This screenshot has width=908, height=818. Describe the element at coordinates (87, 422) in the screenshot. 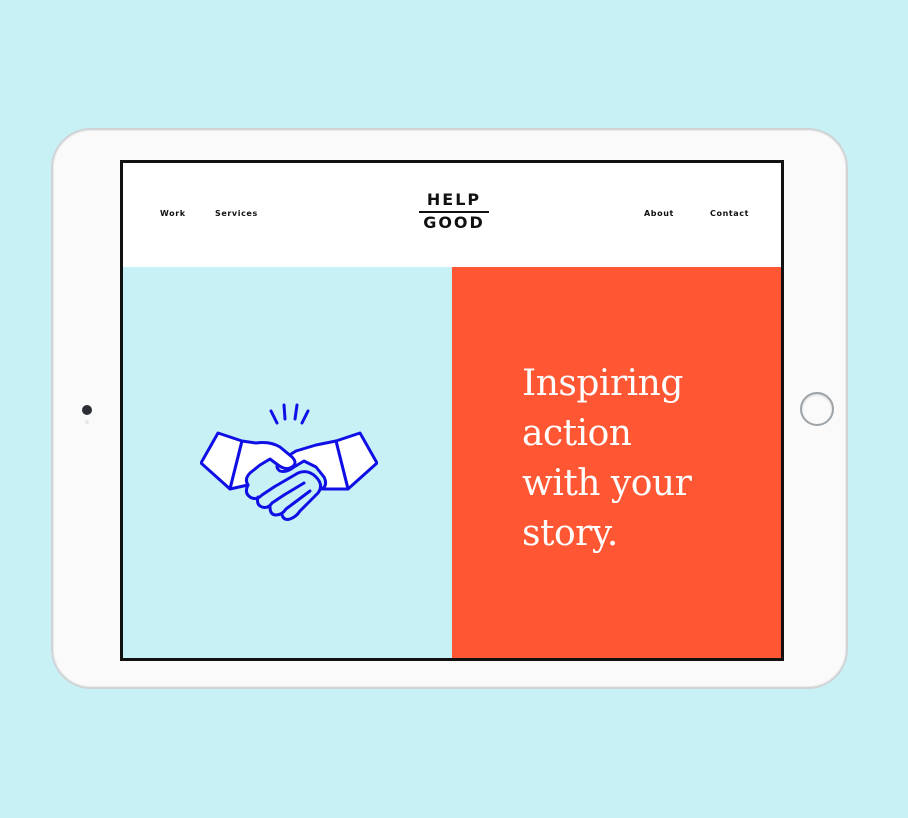

I see `sensor-dot` at that location.